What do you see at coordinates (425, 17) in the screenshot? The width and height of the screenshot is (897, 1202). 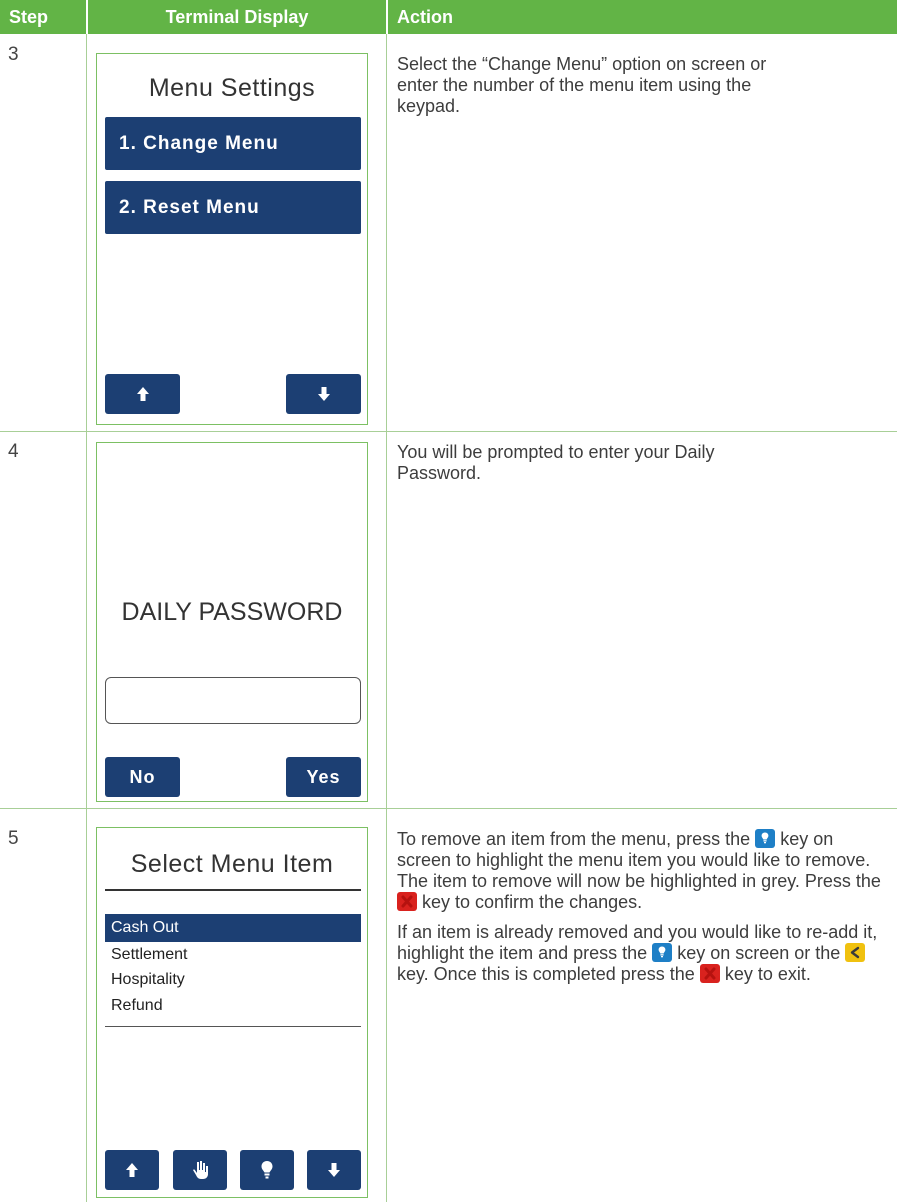 I see `header-action-label: Action` at bounding box center [425, 17].